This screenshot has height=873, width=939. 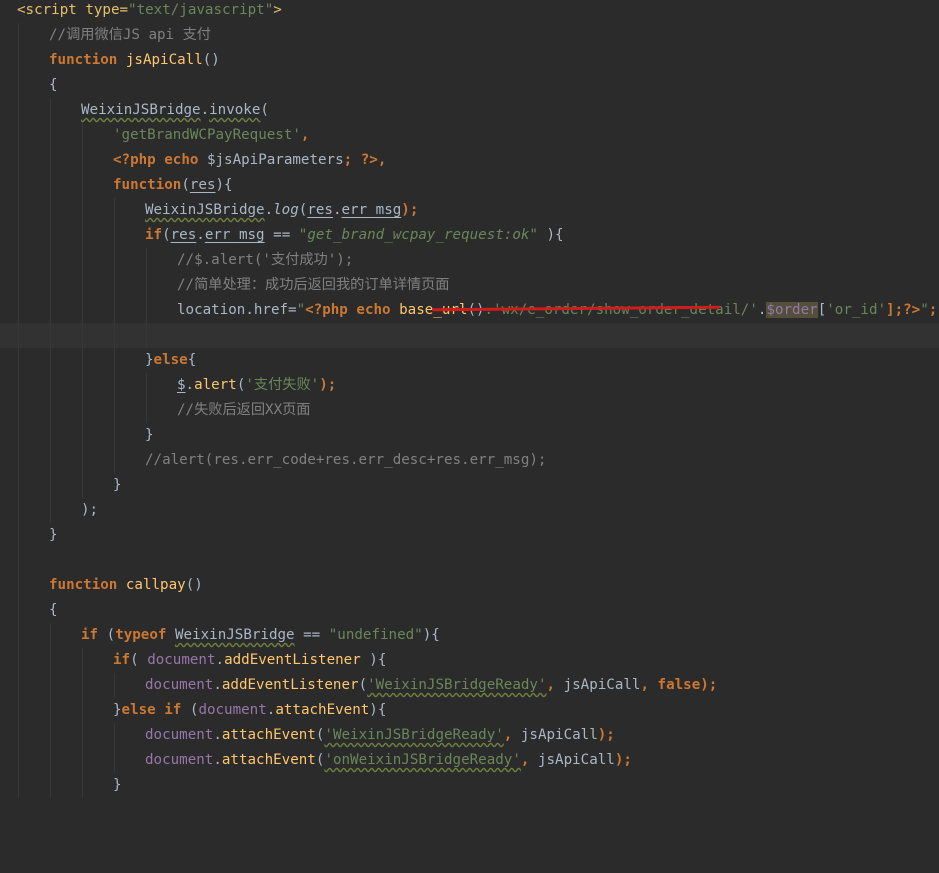 What do you see at coordinates (469, 35) in the screenshot?
I see `code-line: //调用微信JS api 支付` at bounding box center [469, 35].